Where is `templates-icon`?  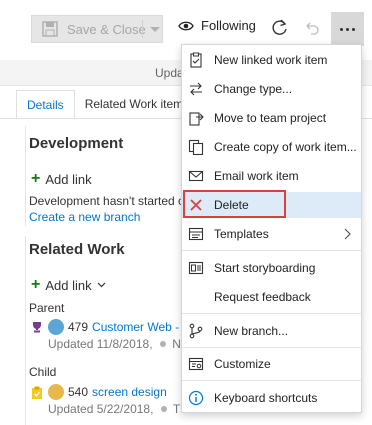
templates-icon is located at coordinates (196, 234).